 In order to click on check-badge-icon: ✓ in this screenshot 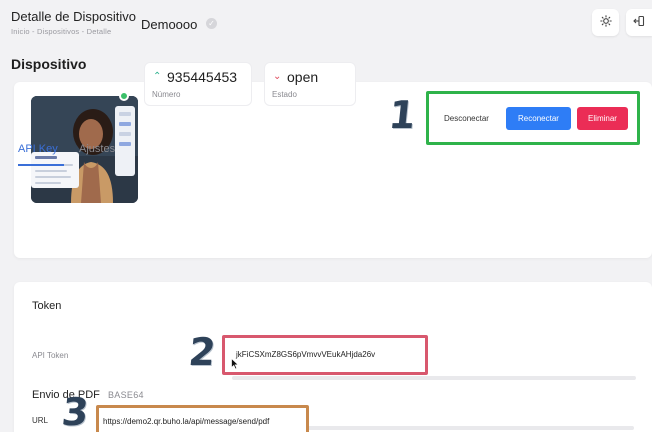, I will do `click(211, 23)`.